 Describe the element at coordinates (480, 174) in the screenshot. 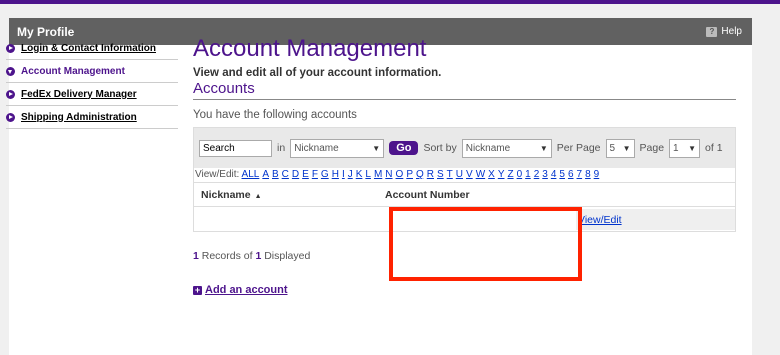

I see `alpha-letter-link: W` at that location.